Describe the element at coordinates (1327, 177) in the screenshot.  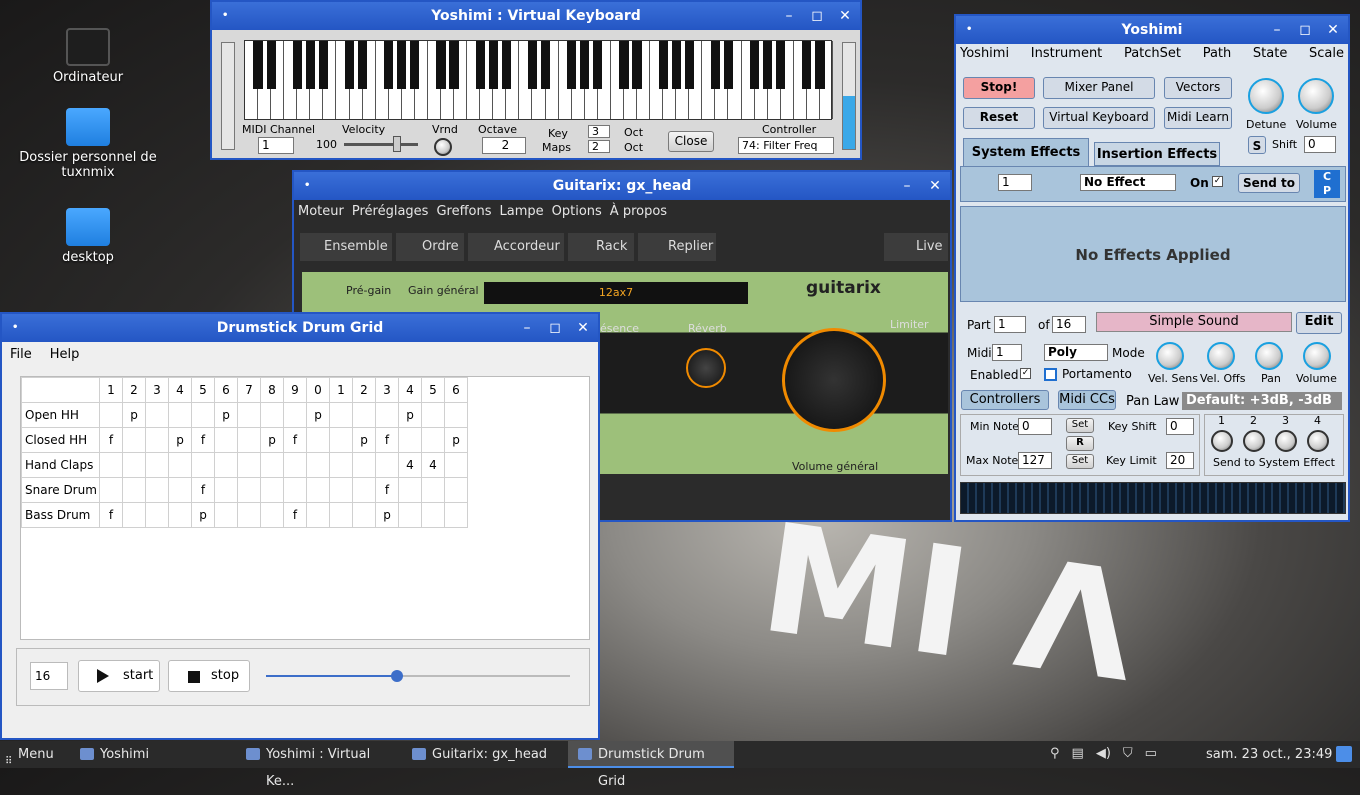
I see `c-button: C` at that location.